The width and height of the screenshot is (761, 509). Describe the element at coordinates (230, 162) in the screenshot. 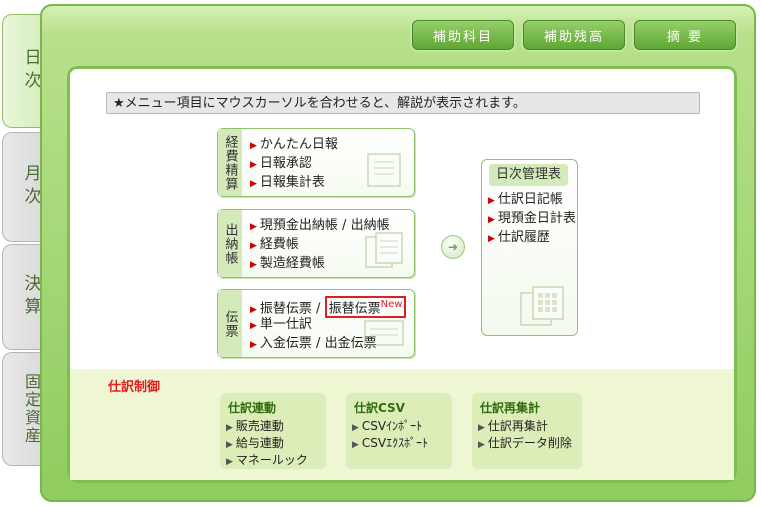

I see `group-keihi-title: 経費精算` at that location.